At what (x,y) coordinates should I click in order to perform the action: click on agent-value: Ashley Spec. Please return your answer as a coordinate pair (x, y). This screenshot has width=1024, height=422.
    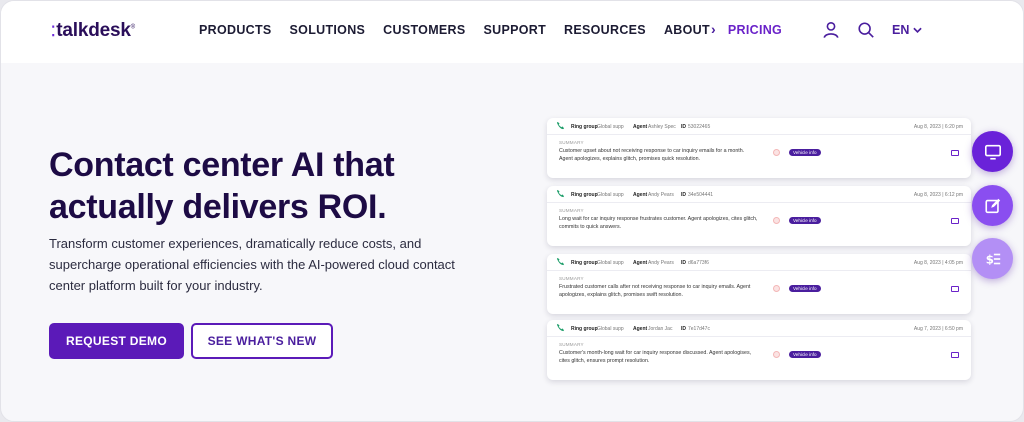
    Looking at the image, I should click on (662, 127).